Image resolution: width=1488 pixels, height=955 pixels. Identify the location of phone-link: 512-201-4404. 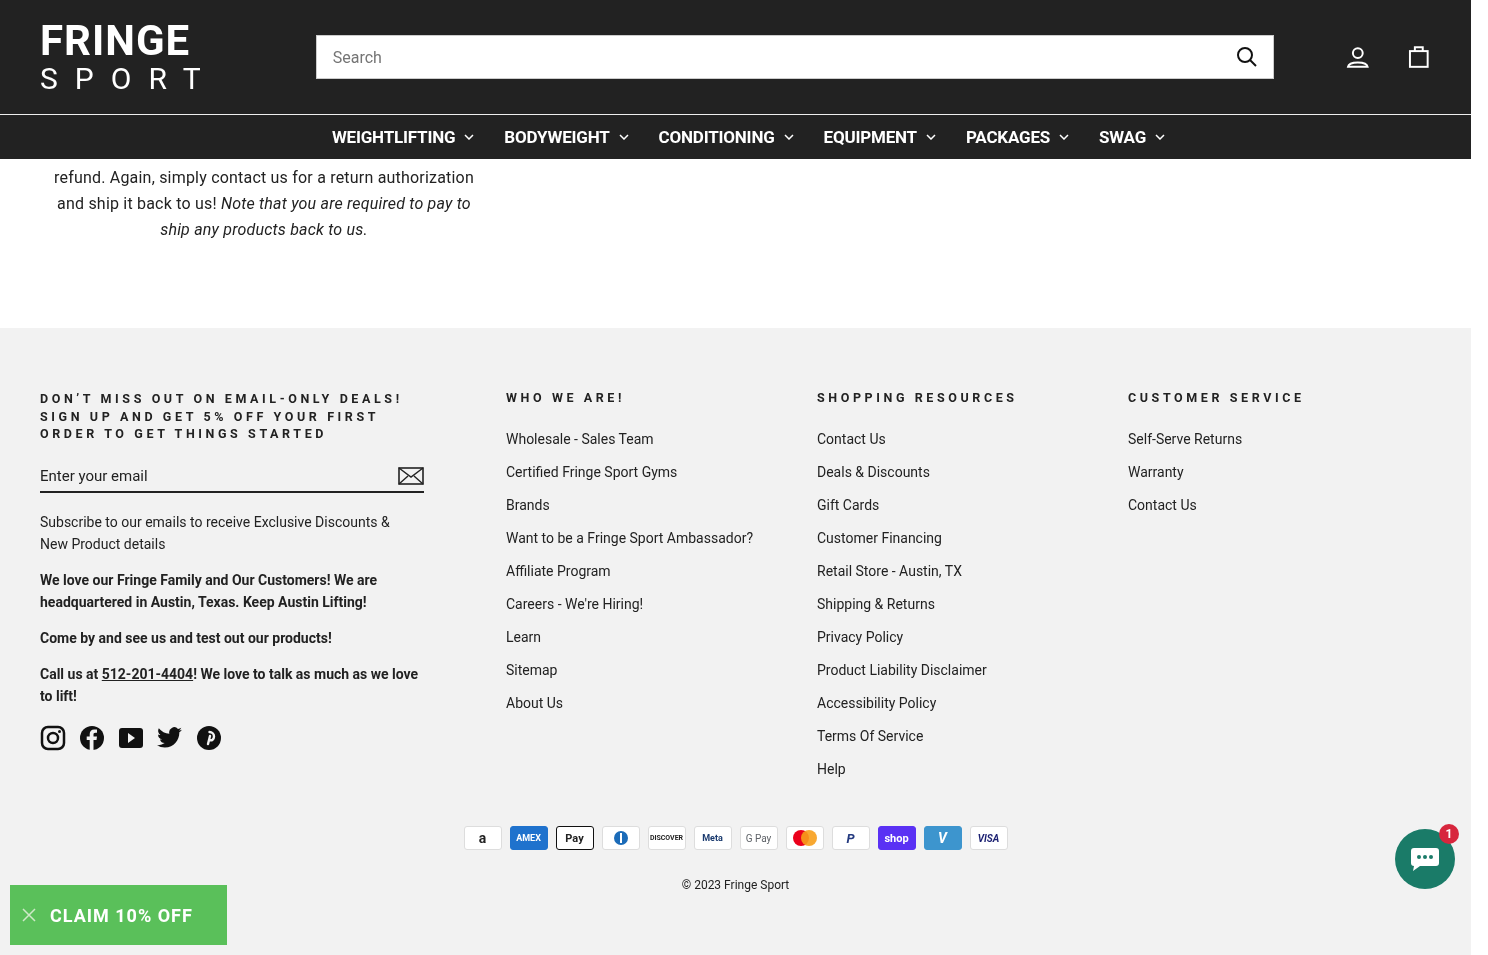
(147, 673).